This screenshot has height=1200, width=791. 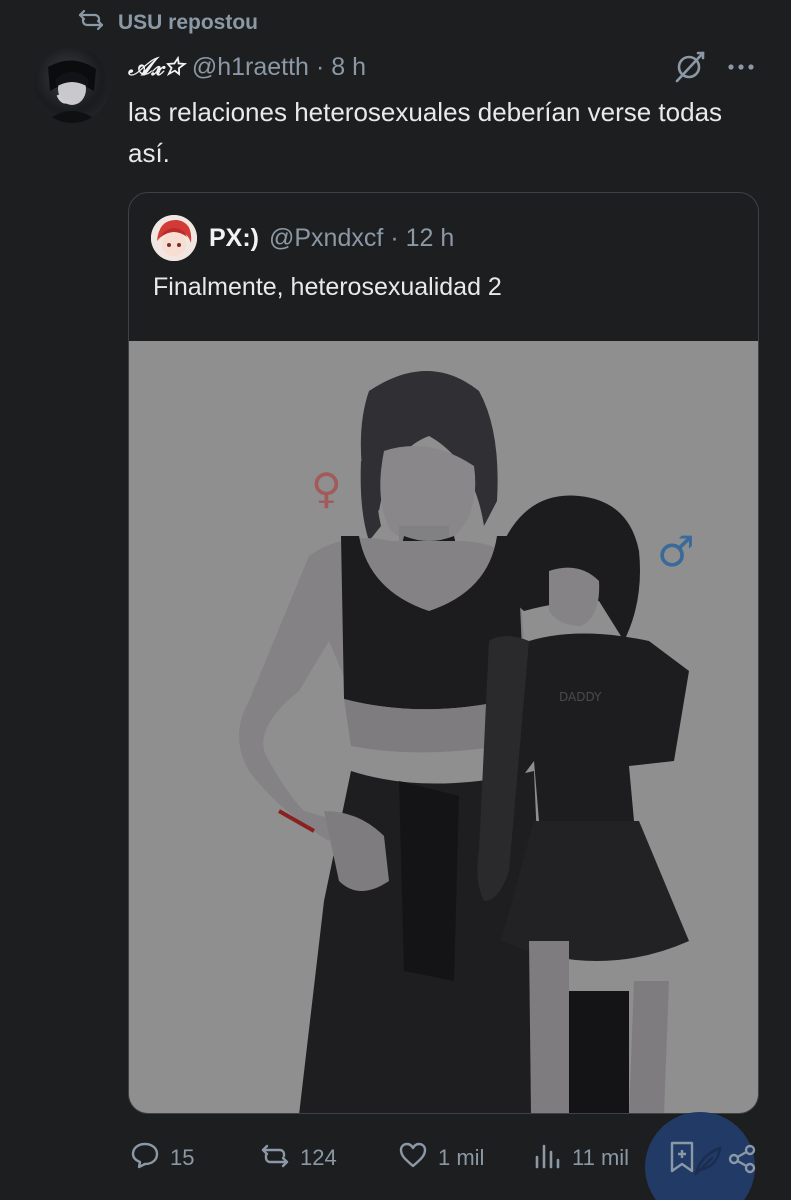 I want to click on tweet-header: 𝒜𝓍☆ @h1raetth · 8 h, so click(x=247, y=67).